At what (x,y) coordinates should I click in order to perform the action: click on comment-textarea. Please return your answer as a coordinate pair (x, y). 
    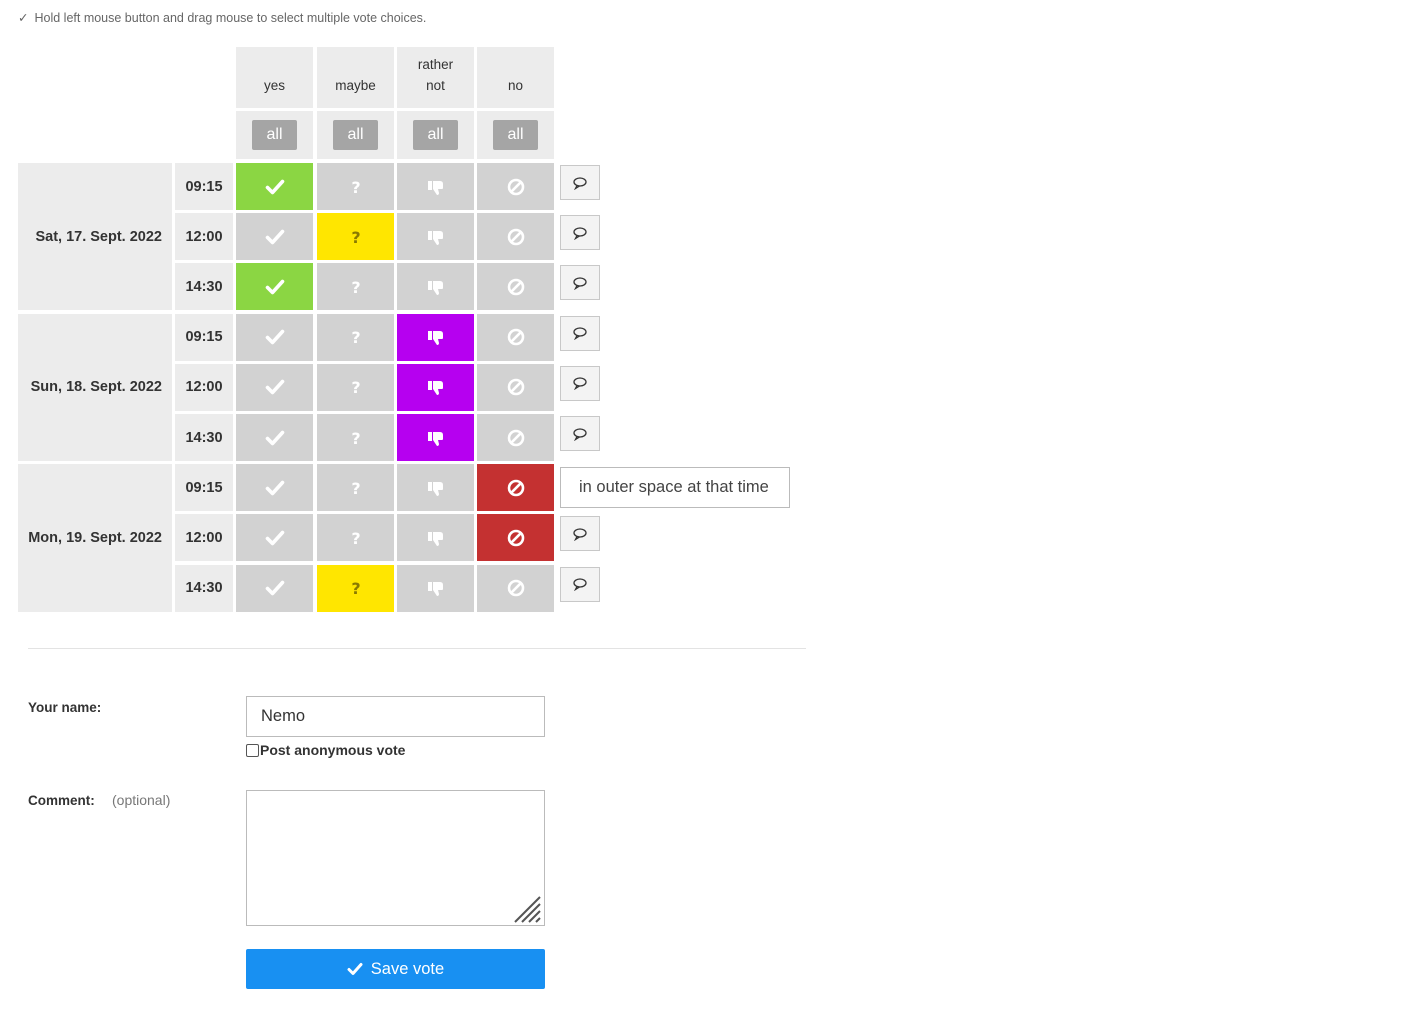
    Looking at the image, I should click on (395, 858).